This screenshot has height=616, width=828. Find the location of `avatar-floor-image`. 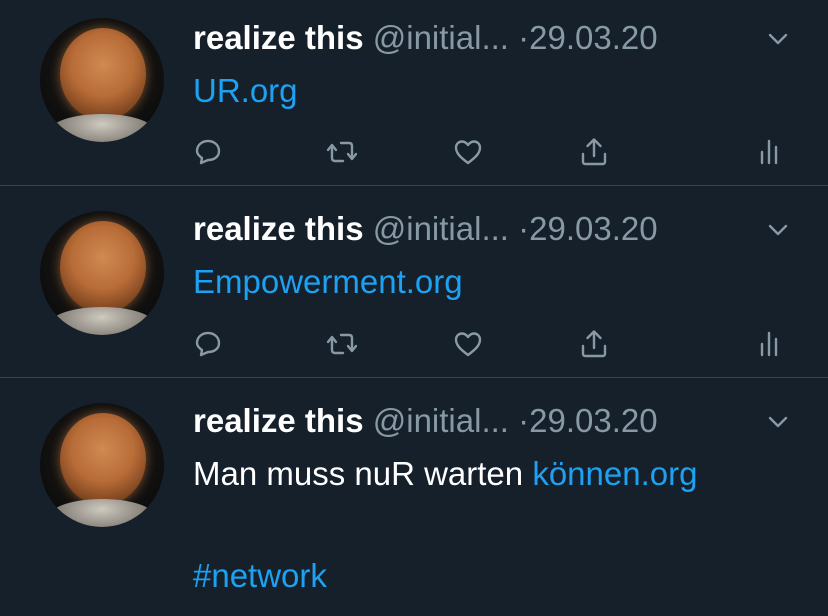

avatar-floor-image is located at coordinates (102, 513).